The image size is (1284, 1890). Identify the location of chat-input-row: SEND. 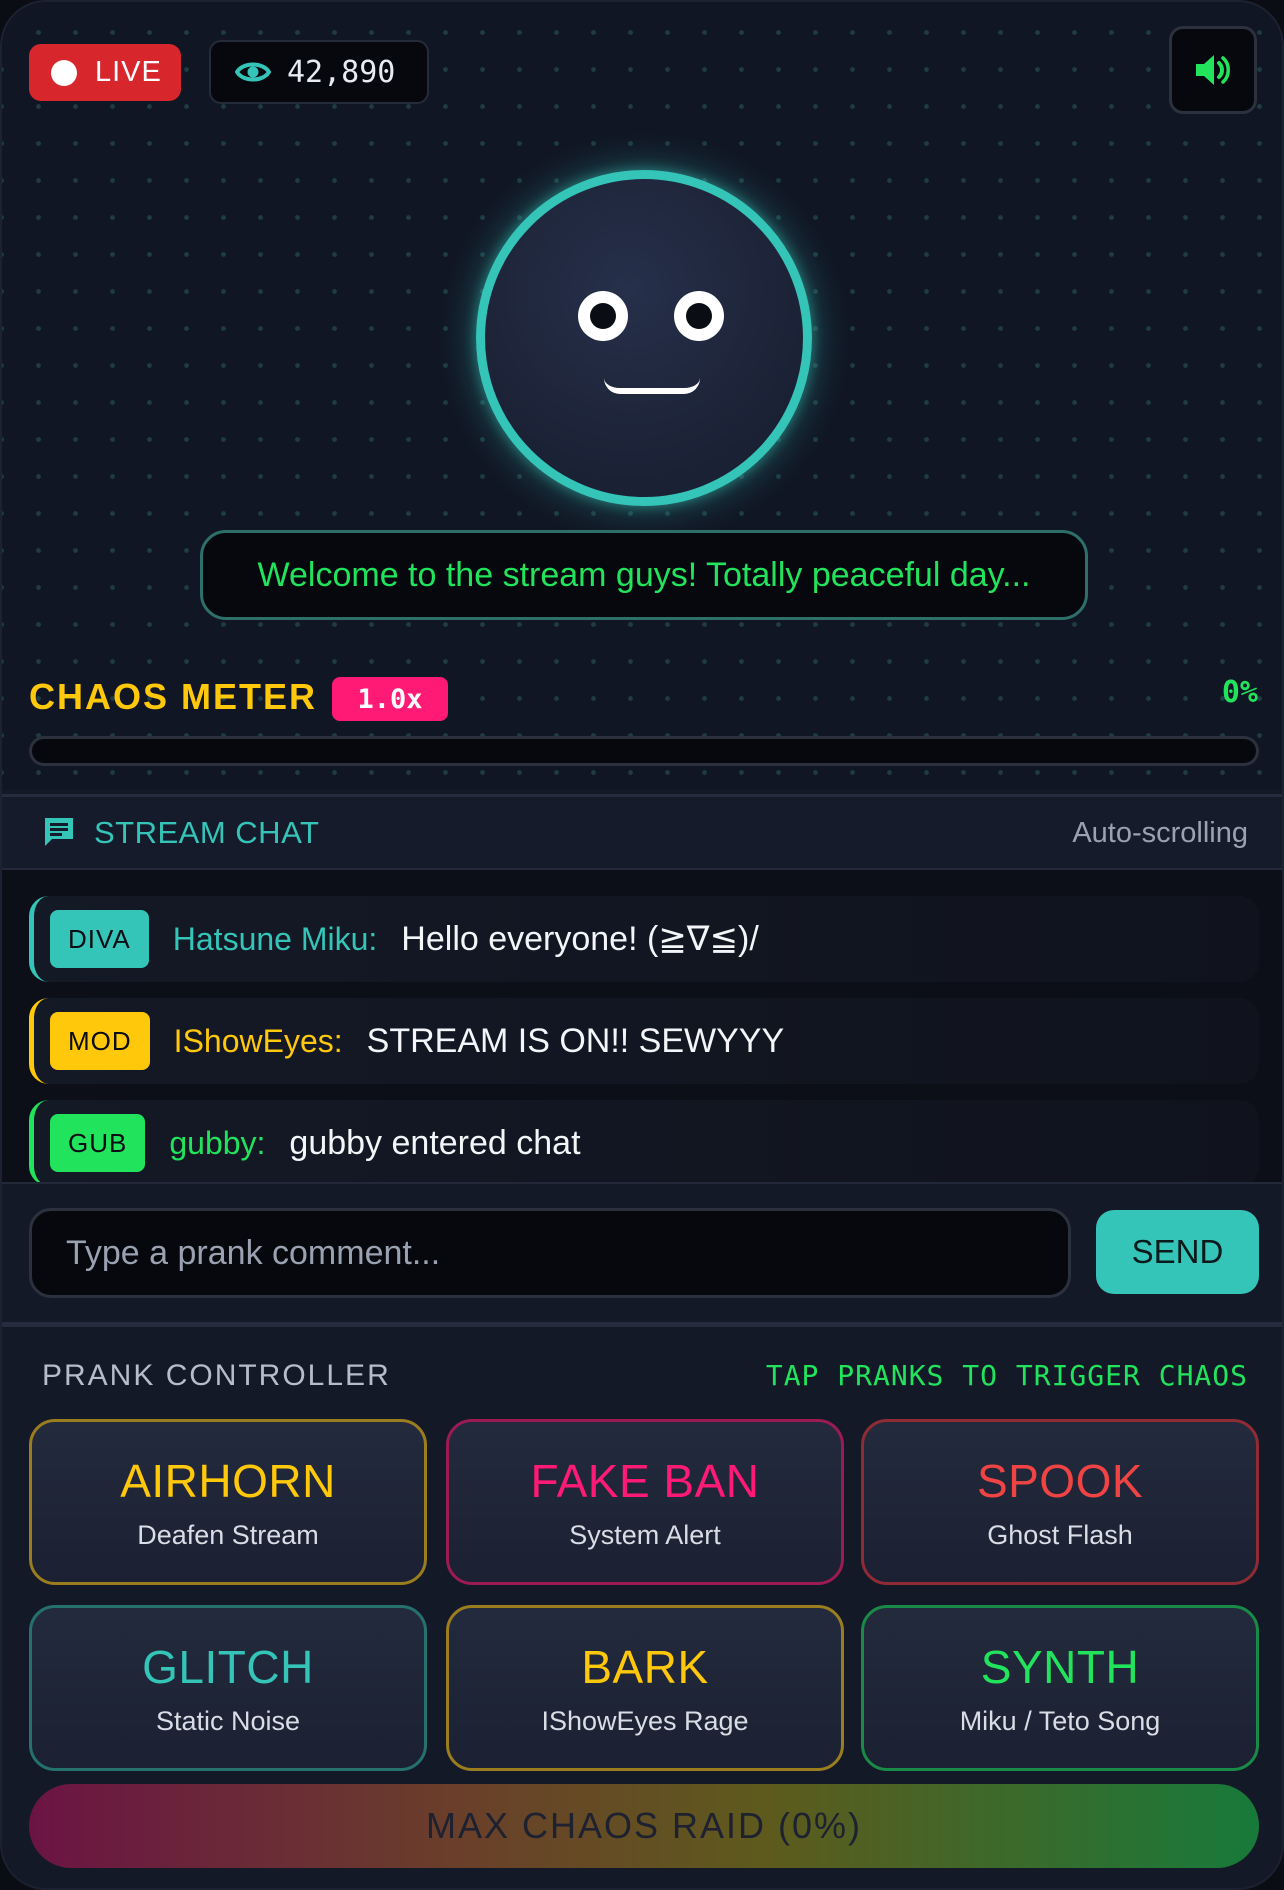
(642, 1252).